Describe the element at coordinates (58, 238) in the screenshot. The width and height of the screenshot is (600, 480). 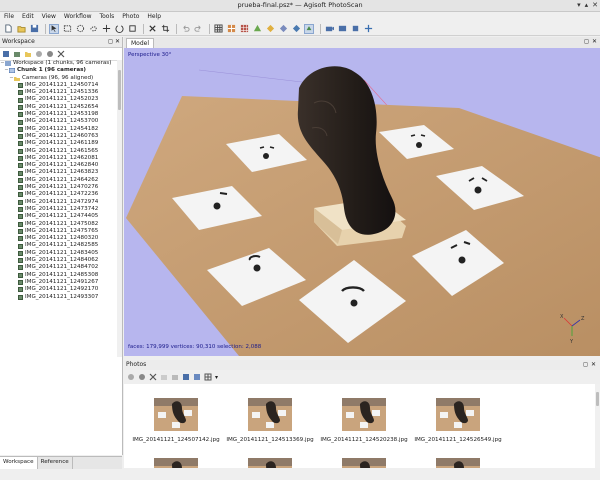
I see `list-item: IMG_20141121_12480320` at that location.